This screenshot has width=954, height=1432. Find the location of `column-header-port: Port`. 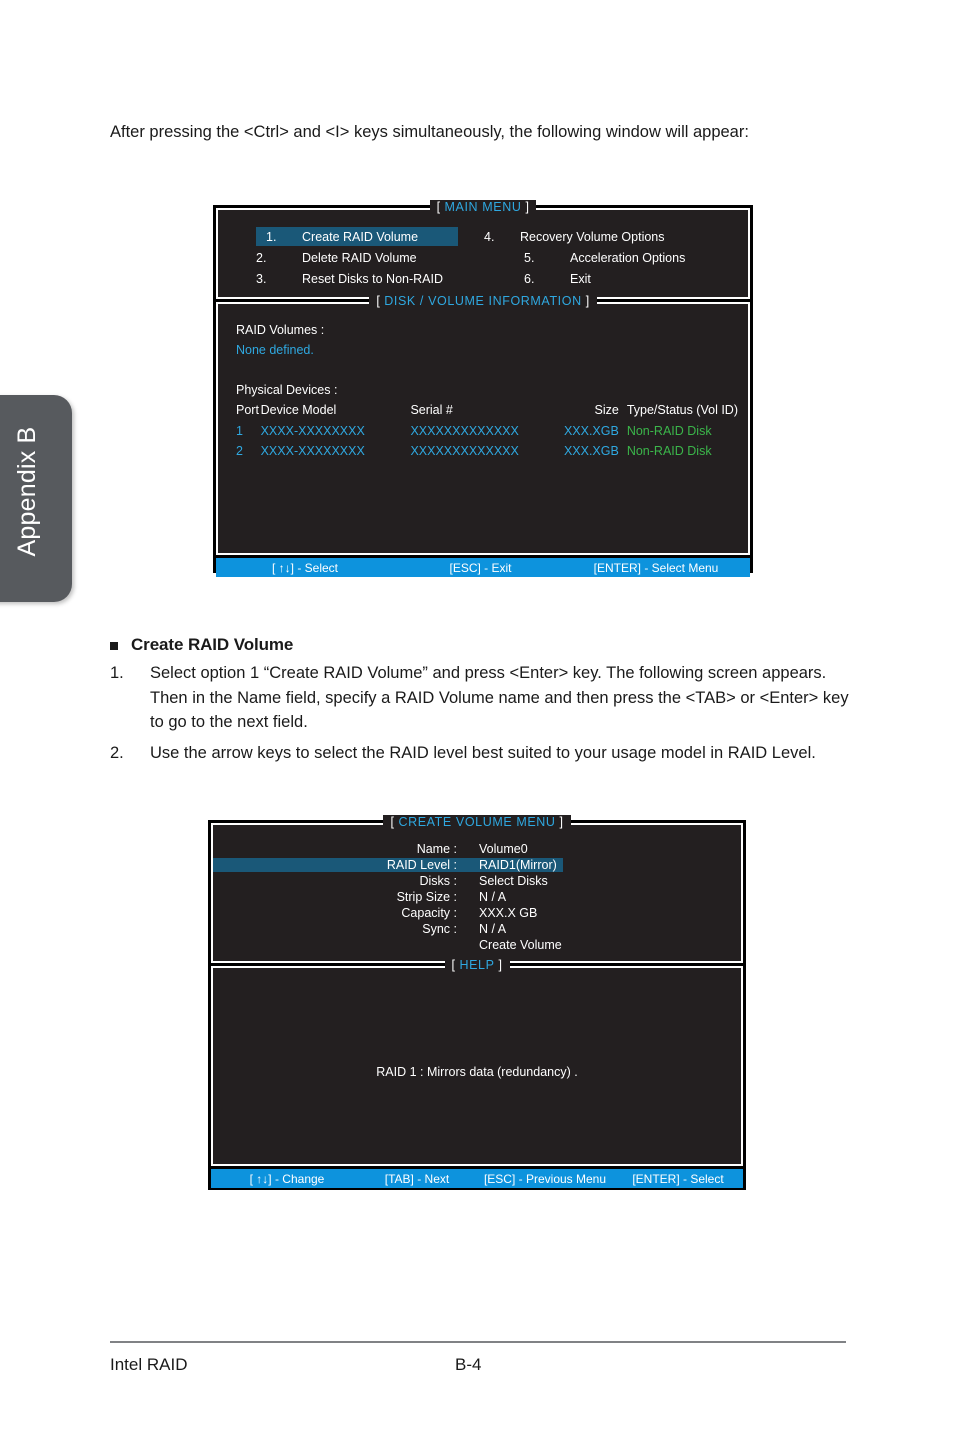

column-header-port: Port is located at coordinates (247, 410).